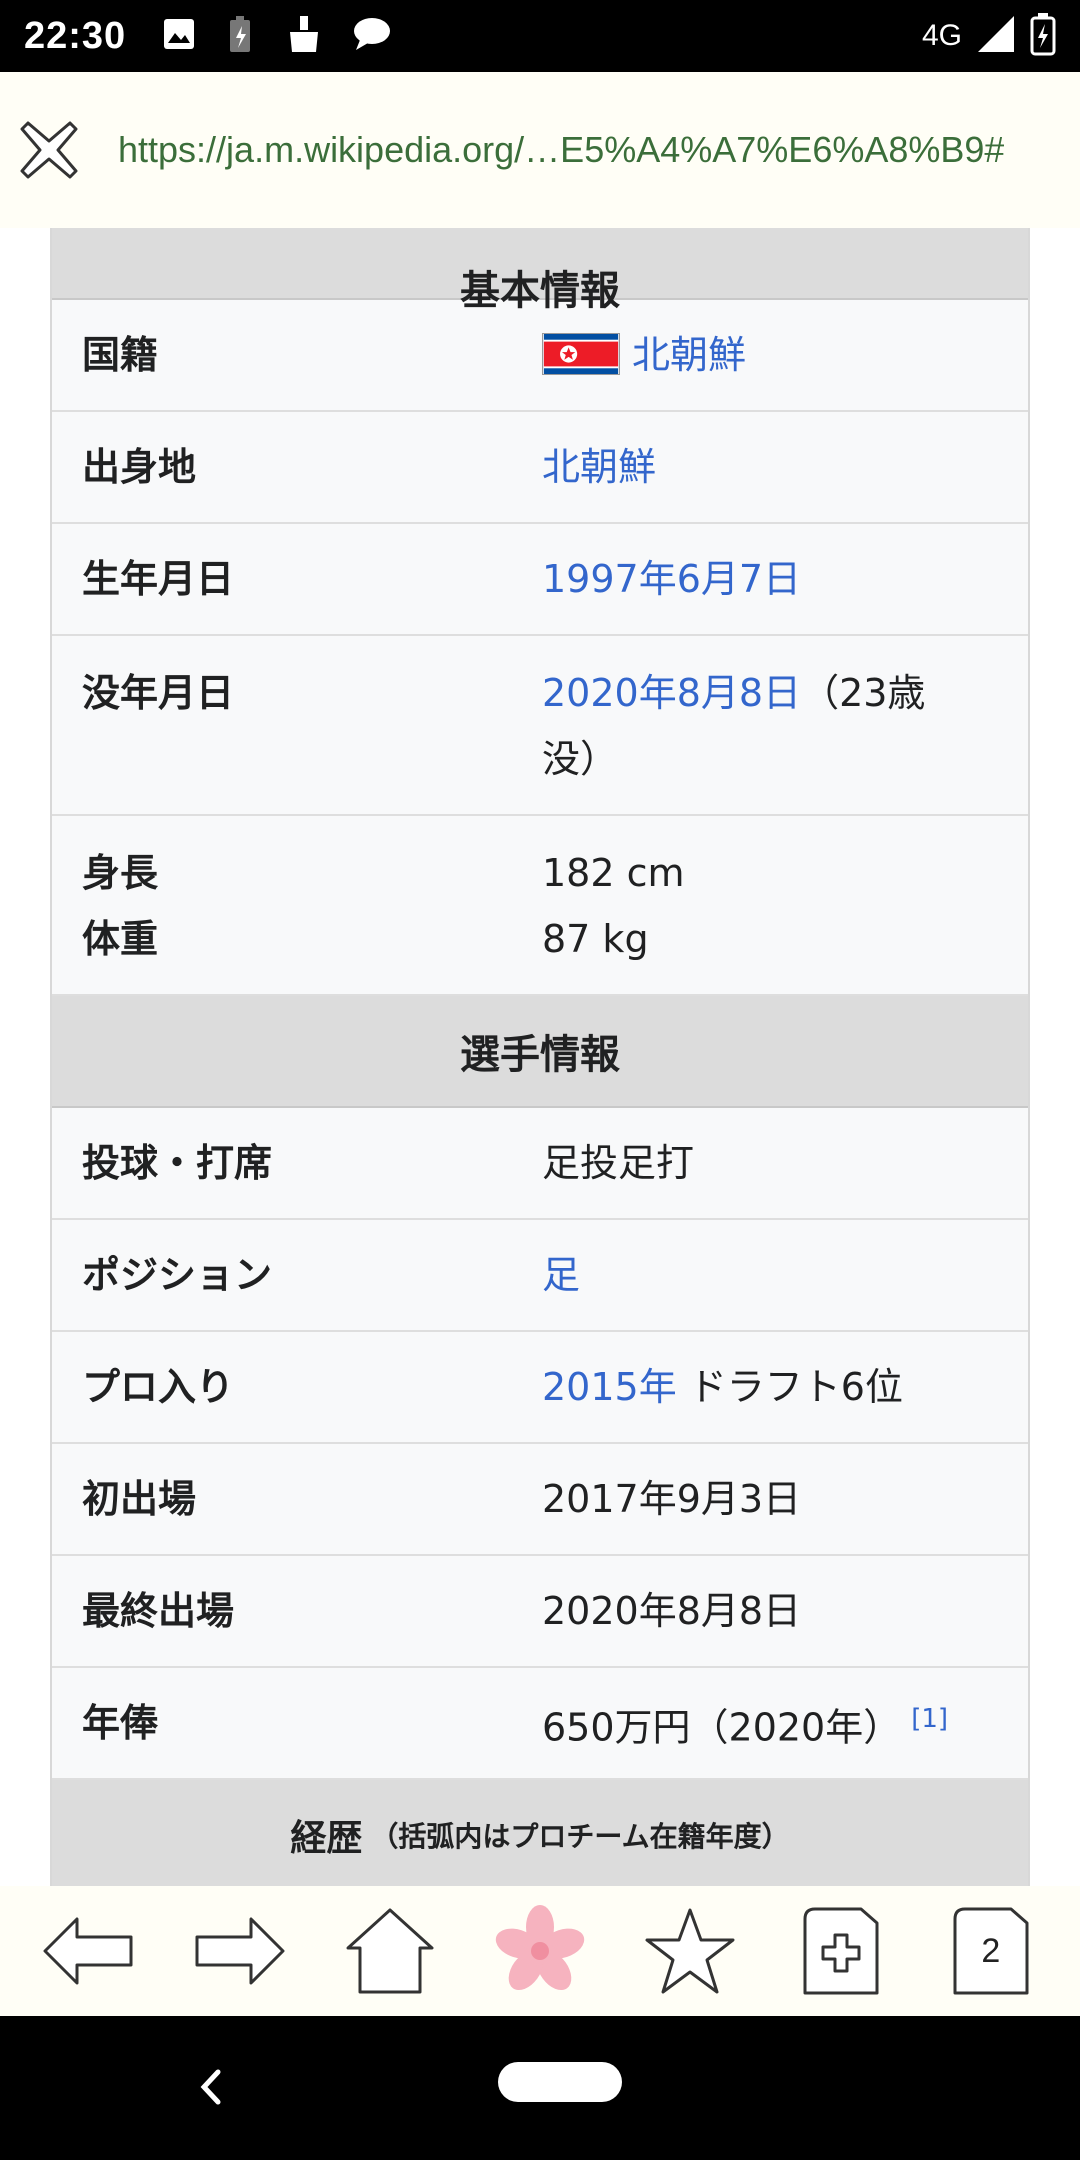 The height and width of the screenshot is (2160, 1080). I want to click on row-value: 2020年8月8日（23歳 没）, so click(785, 737).